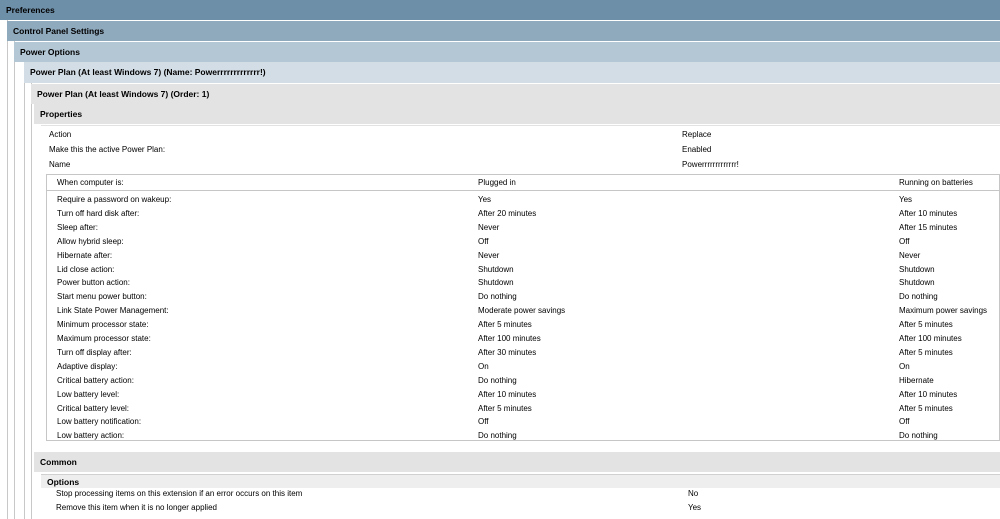 The height and width of the screenshot is (519, 1000). I want to click on table-cell-setting: Critical battery action:, so click(95, 380).